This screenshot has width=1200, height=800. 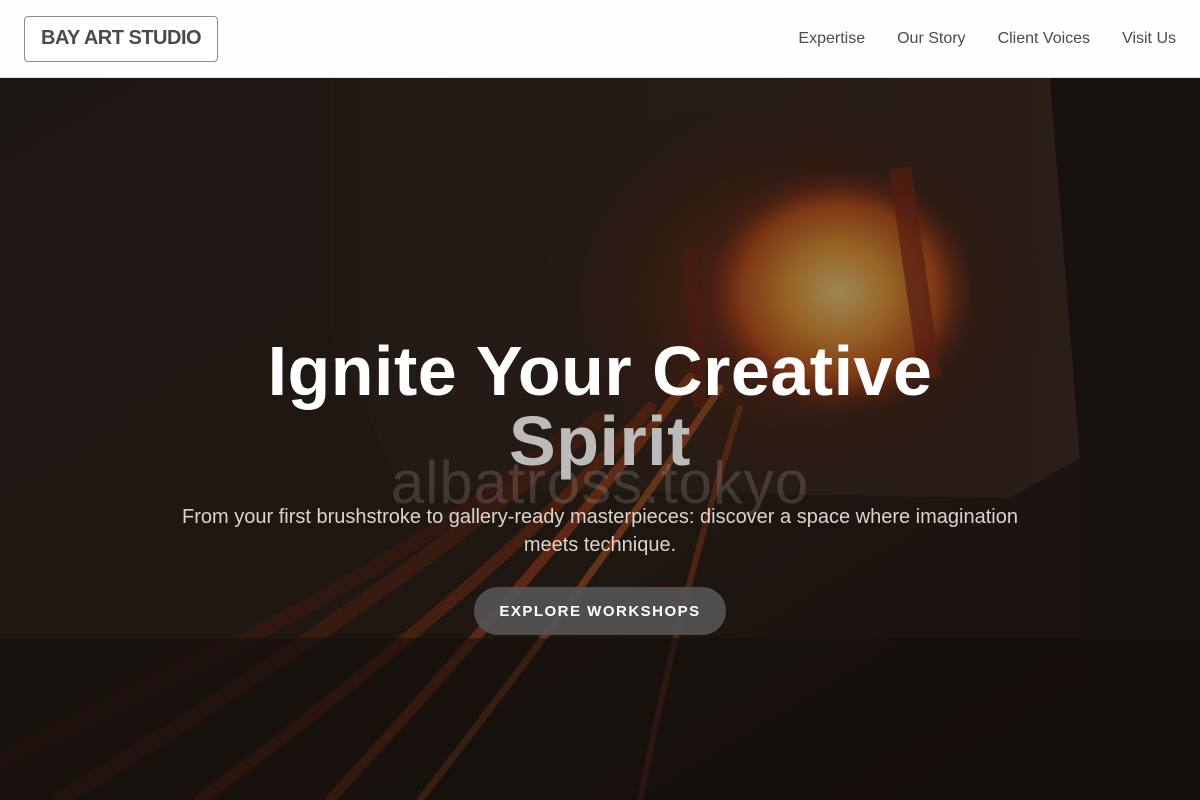 I want to click on hero-title-line-1: Ignite Your Creative, so click(x=600, y=371).